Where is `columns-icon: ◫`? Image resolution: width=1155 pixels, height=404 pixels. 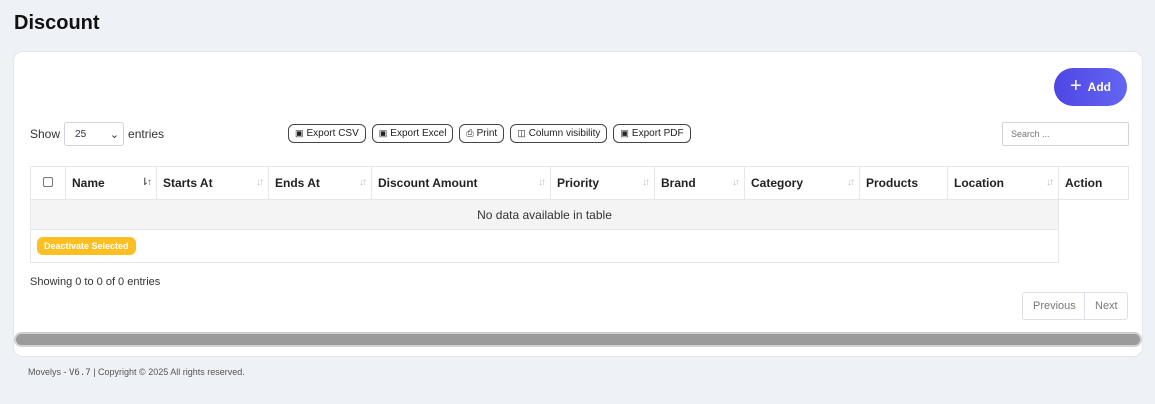
columns-icon: ◫ is located at coordinates (521, 133).